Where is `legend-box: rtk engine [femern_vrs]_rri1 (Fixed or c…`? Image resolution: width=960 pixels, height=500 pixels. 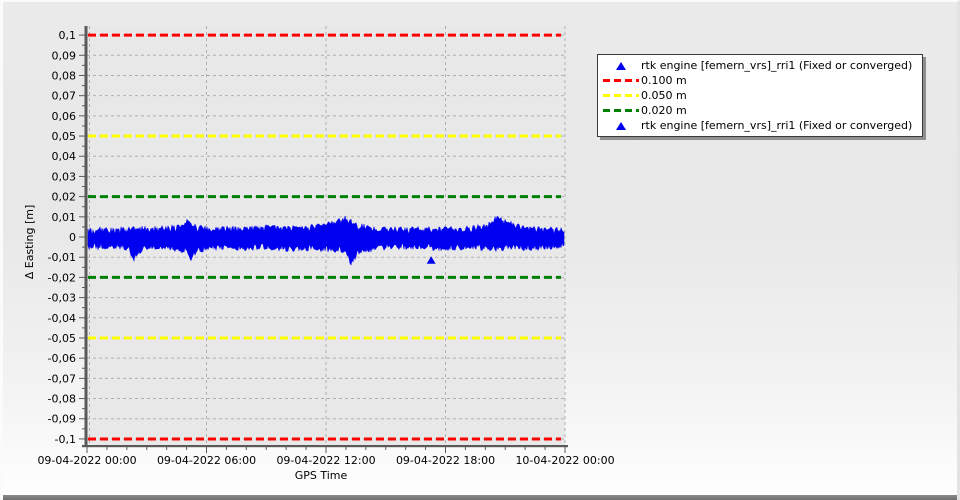 legend-box: rtk engine [femern_vrs]_rri1 (Fixed or c… is located at coordinates (760, 95).